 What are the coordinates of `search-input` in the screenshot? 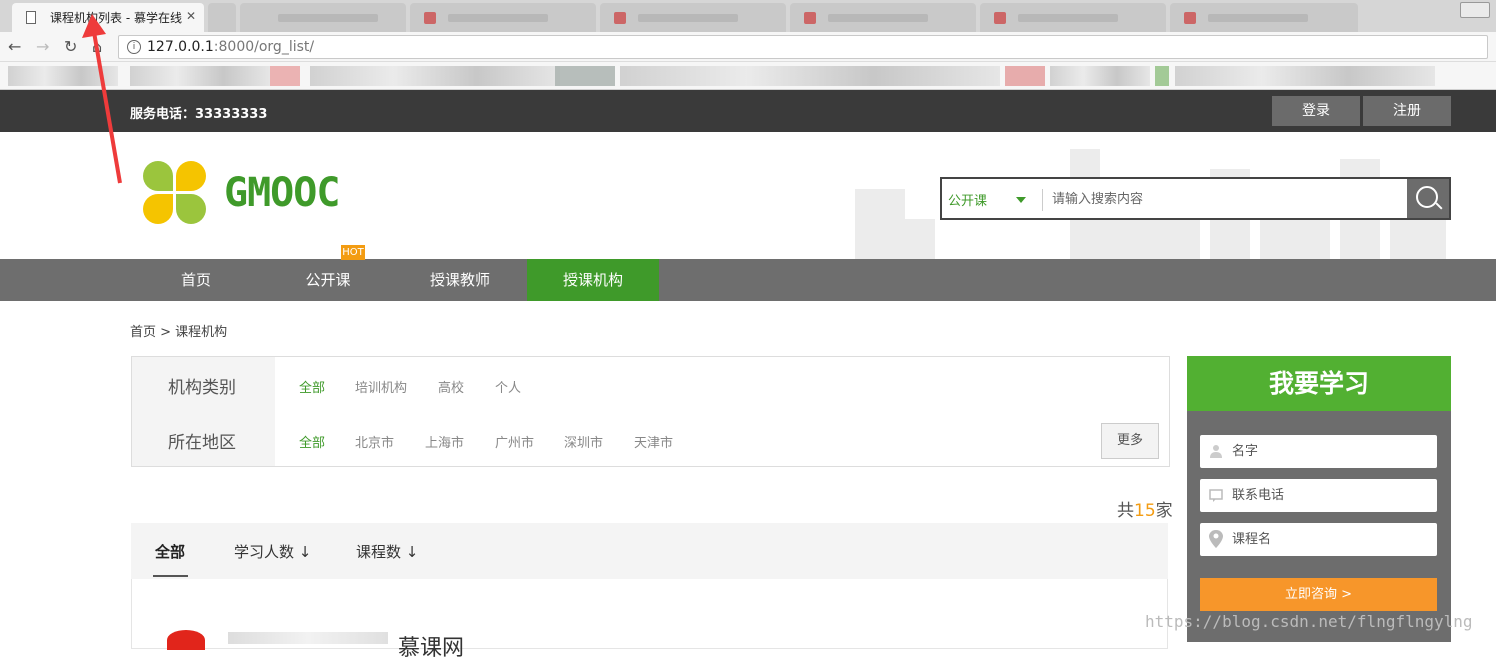 It's located at (1222, 199).